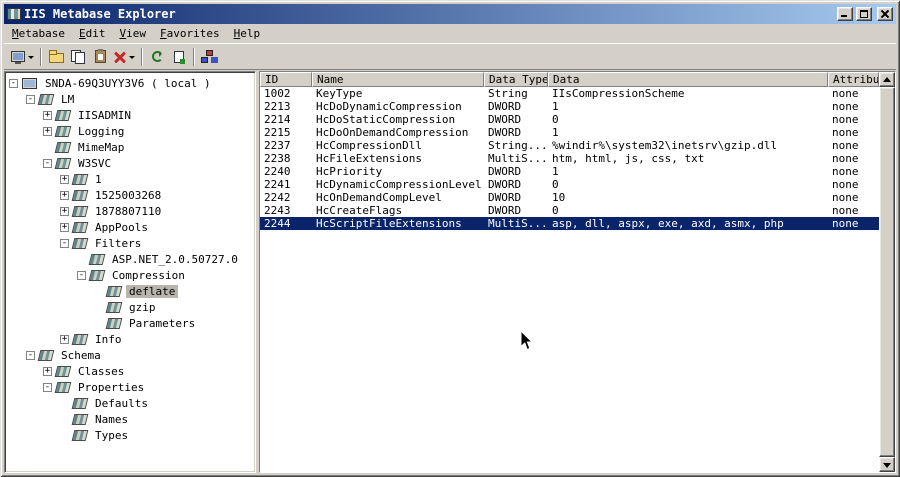 Image resolution: width=900 pixels, height=477 pixels. Describe the element at coordinates (569, 184) in the screenshot. I see `table-row: 2241 HcDynamicCompressionLevel DWORD 0 none` at that location.